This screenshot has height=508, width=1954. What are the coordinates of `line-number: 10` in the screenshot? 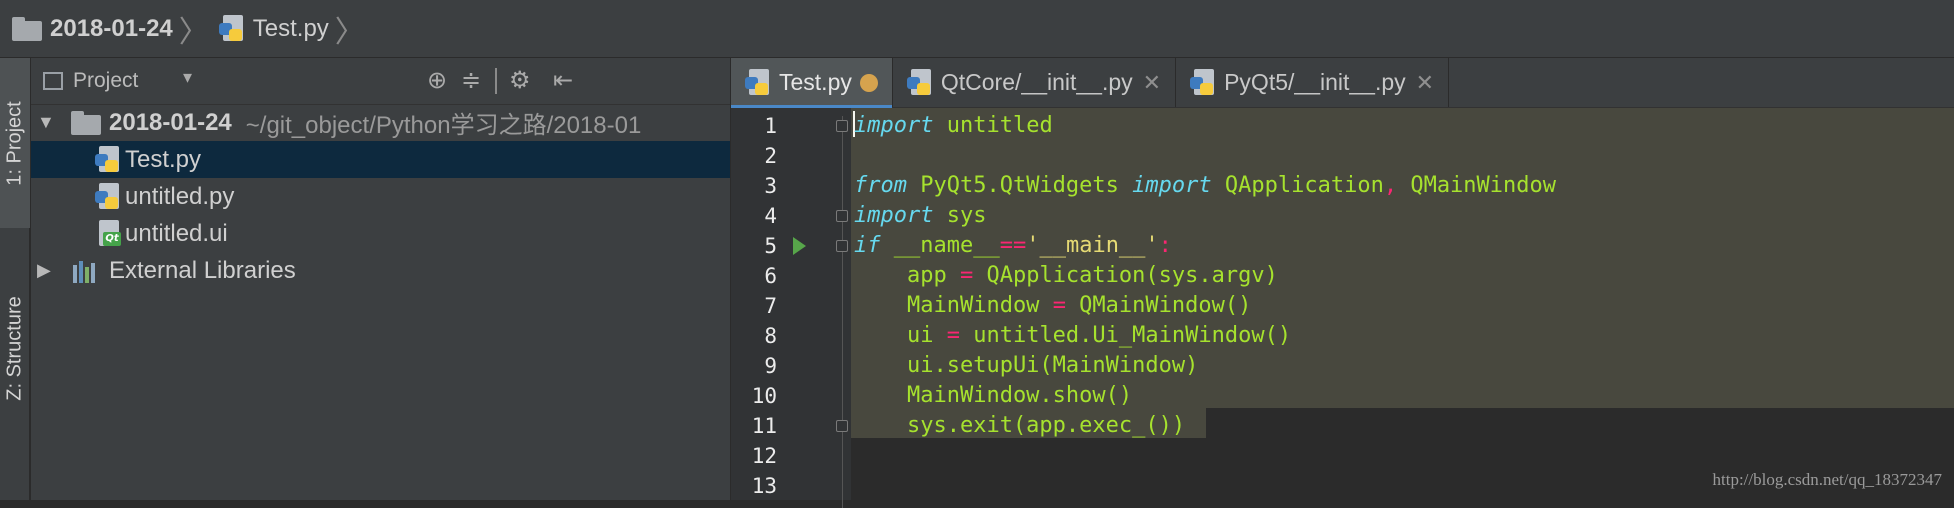 It's located at (764, 396).